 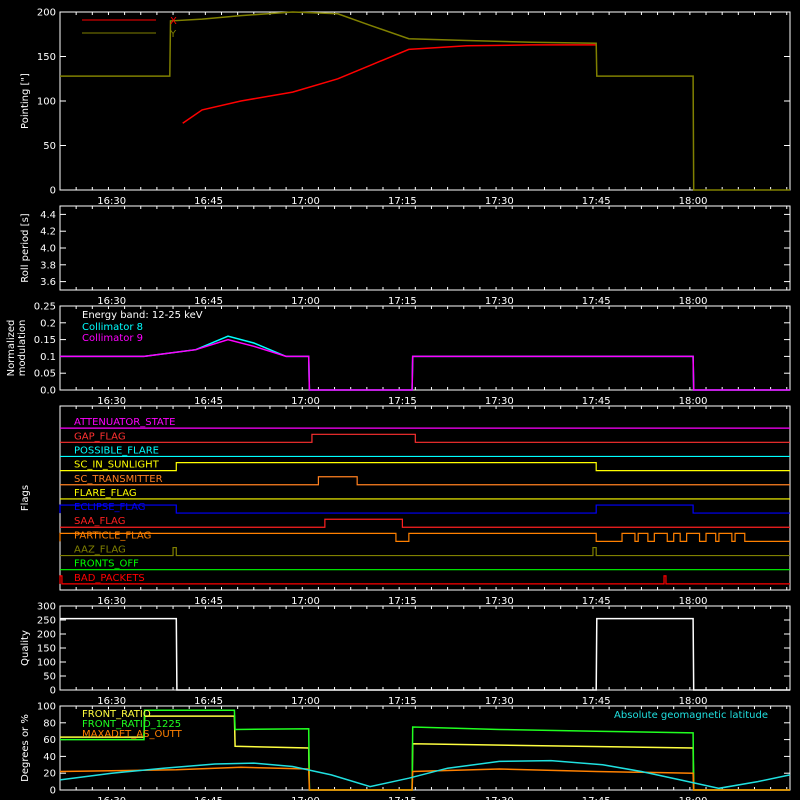 What do you see at coordinates (99, 521) in the screenshot?
I see `flag-label-saa_flag: SAA_FLAG` at bounding box center [99, 521].